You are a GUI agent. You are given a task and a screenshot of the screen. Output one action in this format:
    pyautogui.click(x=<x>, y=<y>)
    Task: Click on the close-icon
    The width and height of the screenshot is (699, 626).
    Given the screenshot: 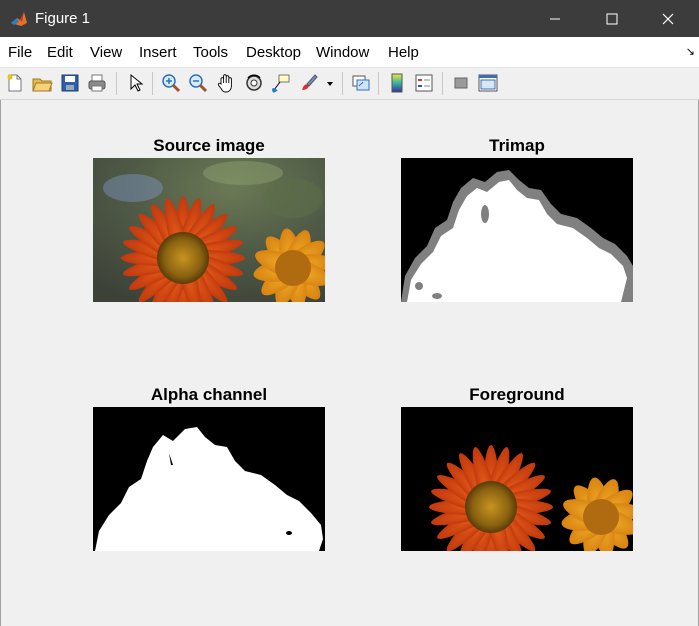 What is the action you would take?
    pyautogui.click(x=668, y=18)
    